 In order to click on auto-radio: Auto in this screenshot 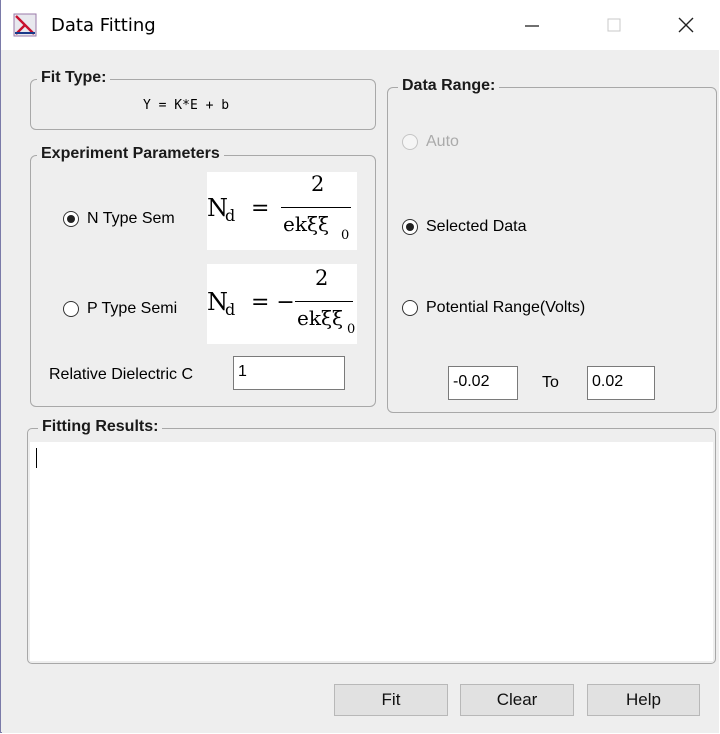, I will do `click(430, 142)`.